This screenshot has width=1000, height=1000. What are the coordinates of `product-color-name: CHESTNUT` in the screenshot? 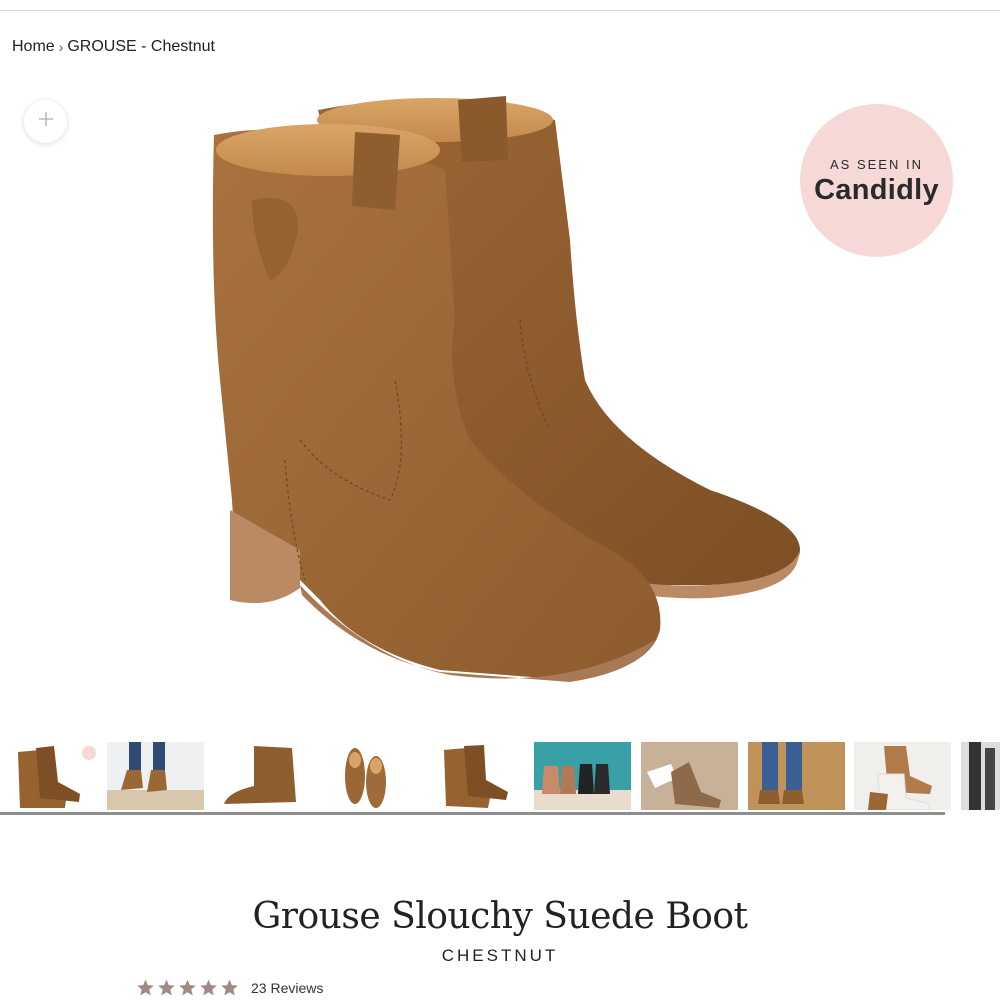 It's located at (500, 955).